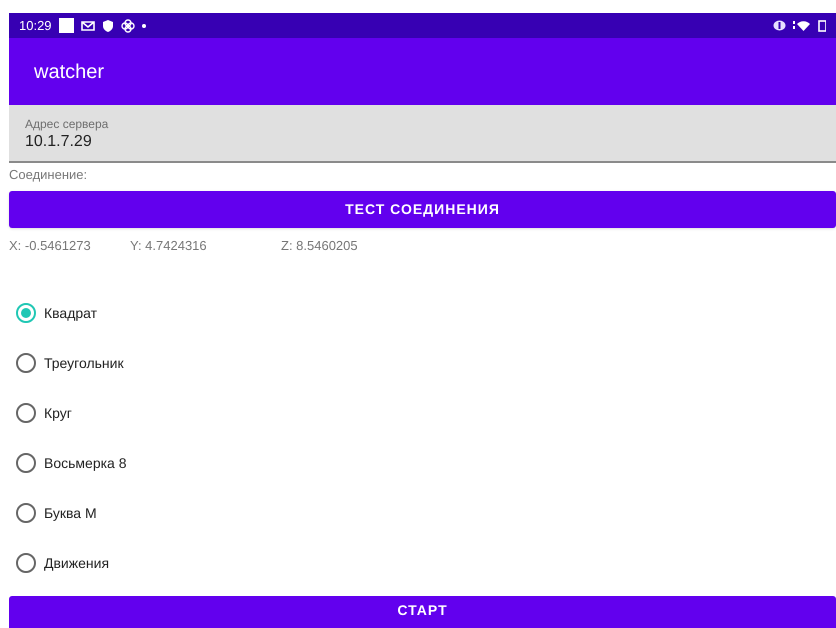 The image size is (836, 628). What do you see at coordinates (70, 363) in the screenshot?
I see `shape-radio-option: Треугольник` at bounding box center [70, 363].